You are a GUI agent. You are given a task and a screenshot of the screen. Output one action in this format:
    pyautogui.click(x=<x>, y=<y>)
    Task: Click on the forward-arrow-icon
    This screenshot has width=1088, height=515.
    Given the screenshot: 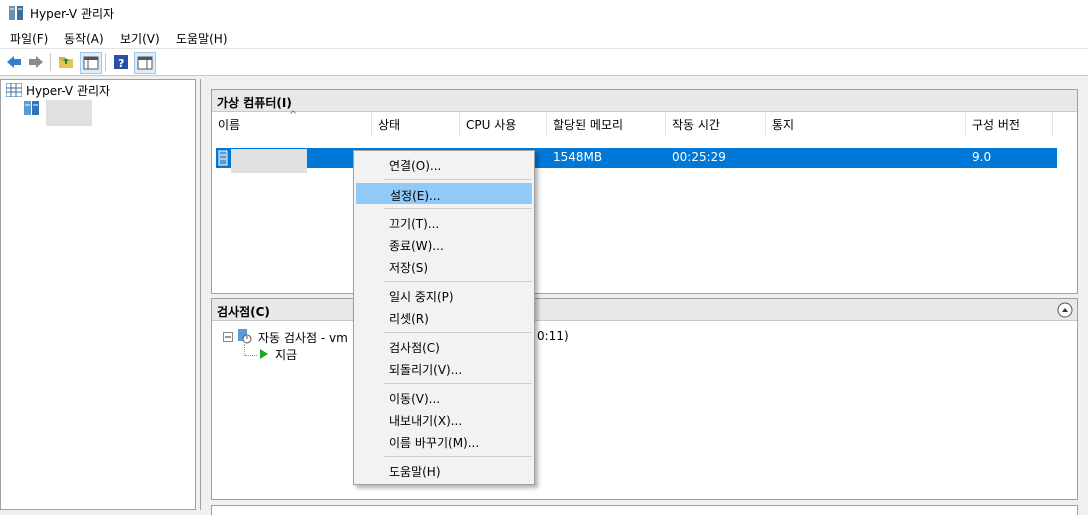 What is the action you would take?
    pyautogui.click(x=36, y=62)
    